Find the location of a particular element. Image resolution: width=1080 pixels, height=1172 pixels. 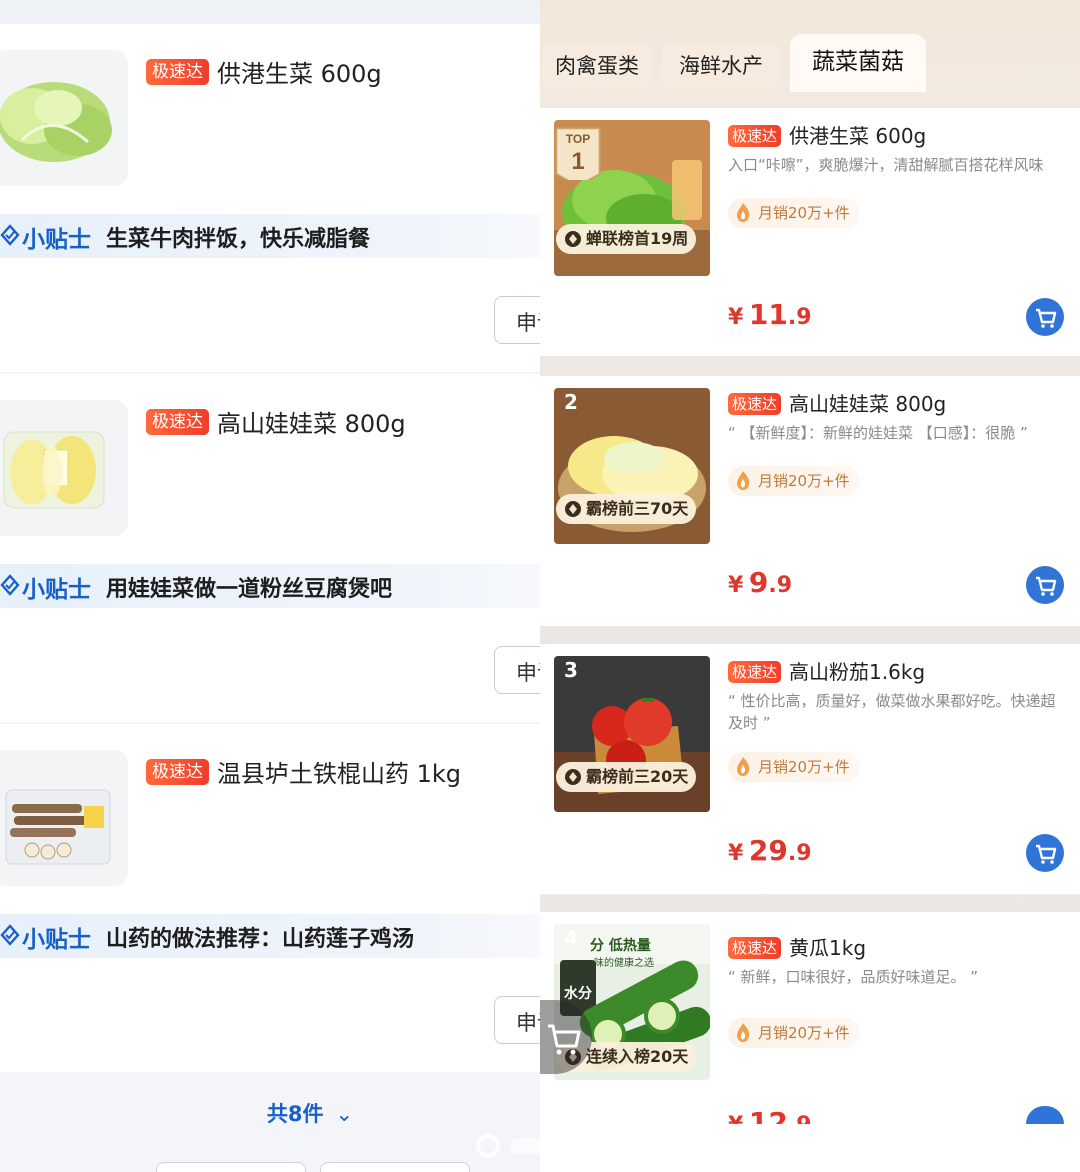

rank-number: 2 is located at coordinates (571, 402).